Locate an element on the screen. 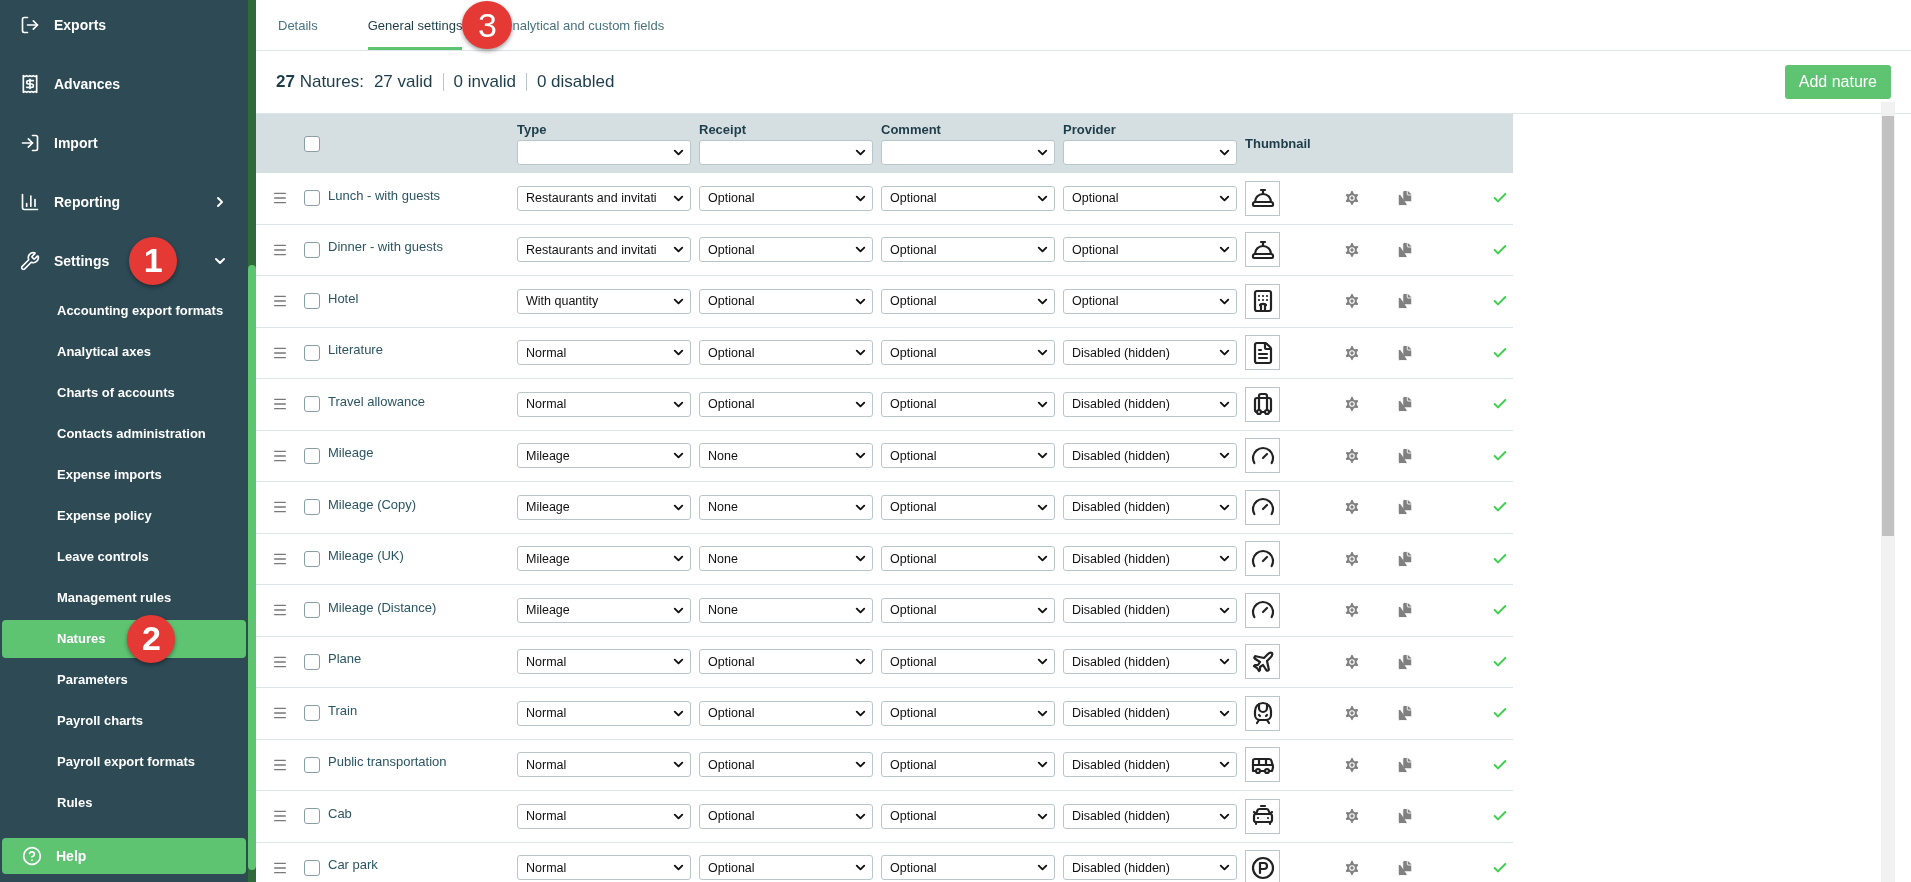  nature-name: Plane is located at coordinates (422, 659).